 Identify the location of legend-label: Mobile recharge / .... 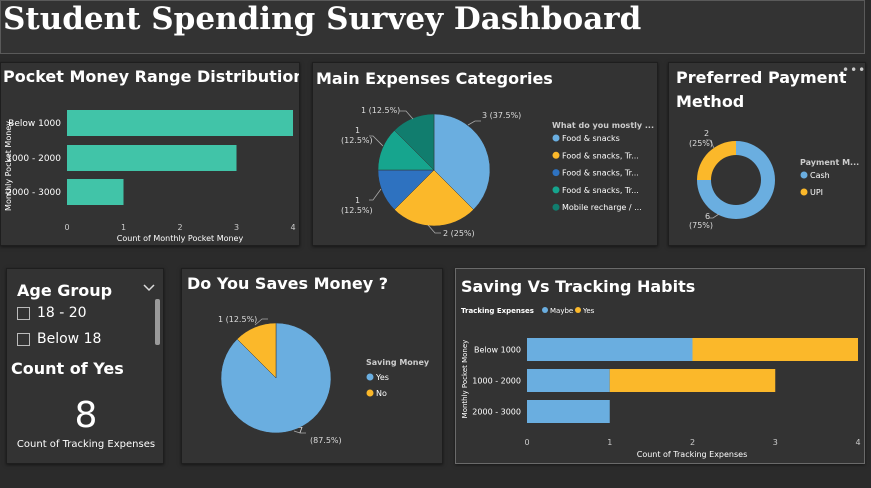
(602, 207).